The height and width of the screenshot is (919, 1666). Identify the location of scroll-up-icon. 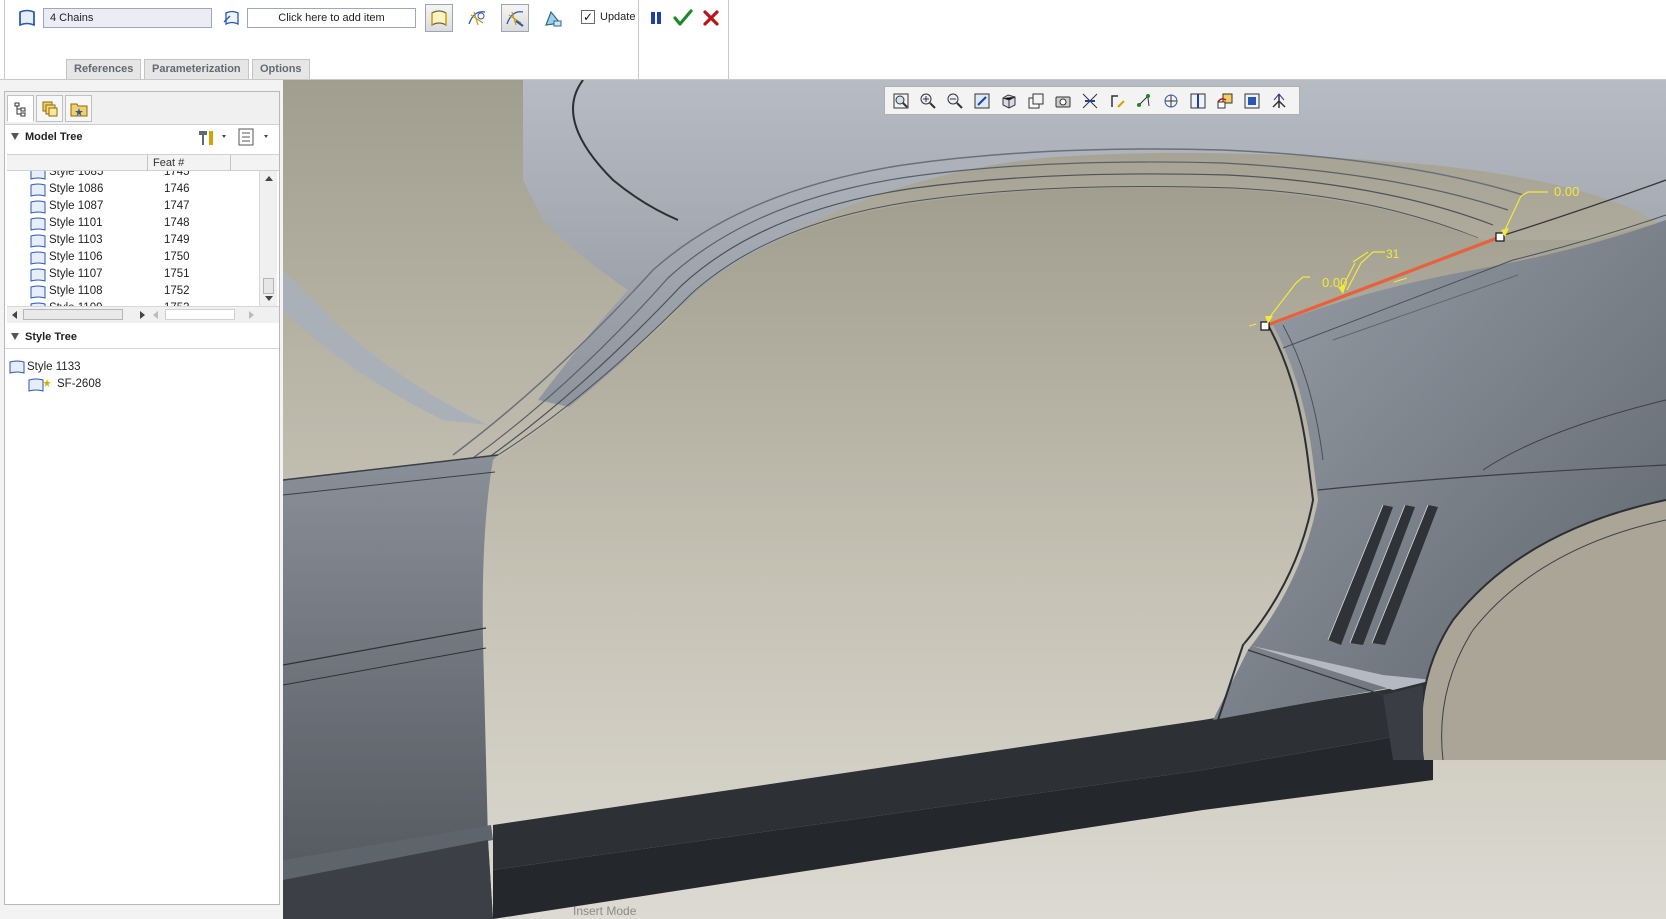
(269, 178).